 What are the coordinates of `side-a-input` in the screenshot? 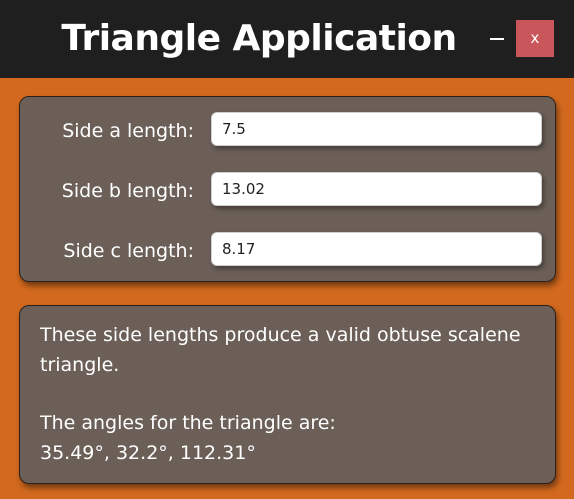 It's located at (376, 129).